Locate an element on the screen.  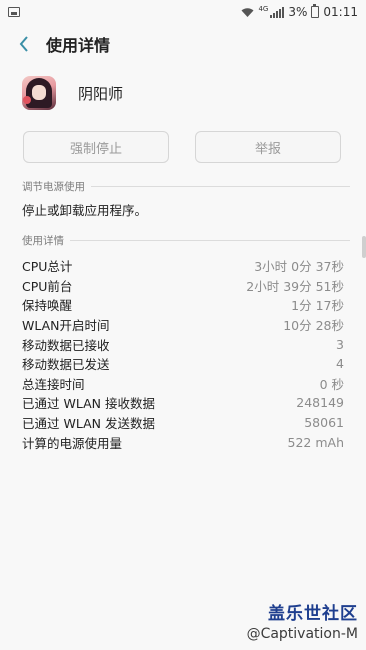
clock-time: 01:11 is located at coordinates (340, 12).